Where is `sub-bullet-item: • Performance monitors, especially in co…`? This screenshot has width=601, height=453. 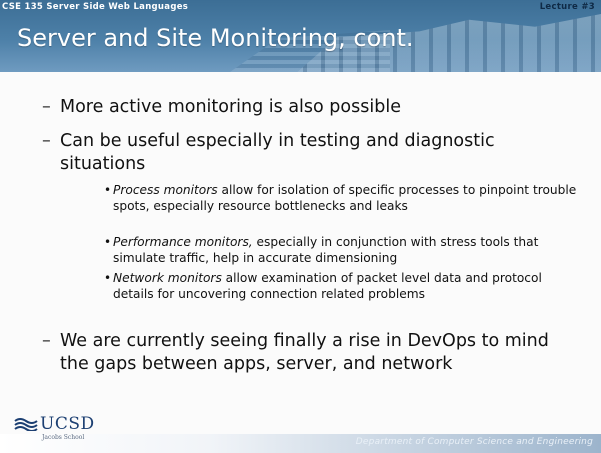 sub-bullet-item: • Performance monitors, especially in co… is located at coordinates (343, 250).